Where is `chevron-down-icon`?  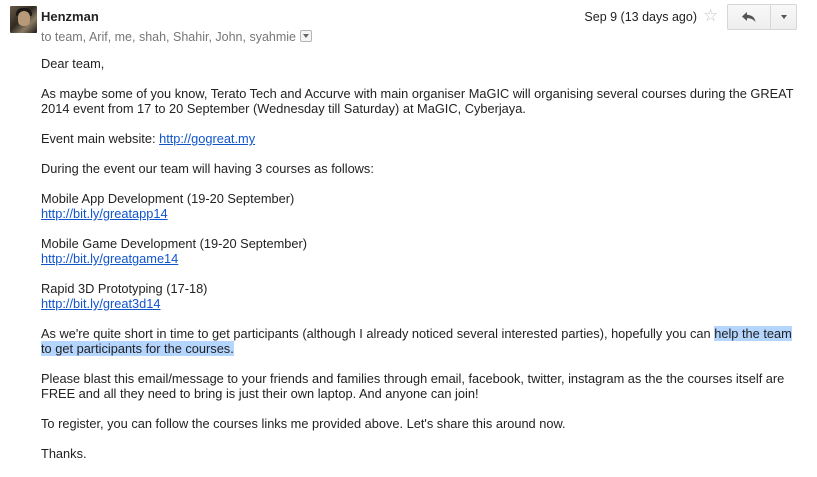 chevron-down-icon is located at coordinates (783, 17).